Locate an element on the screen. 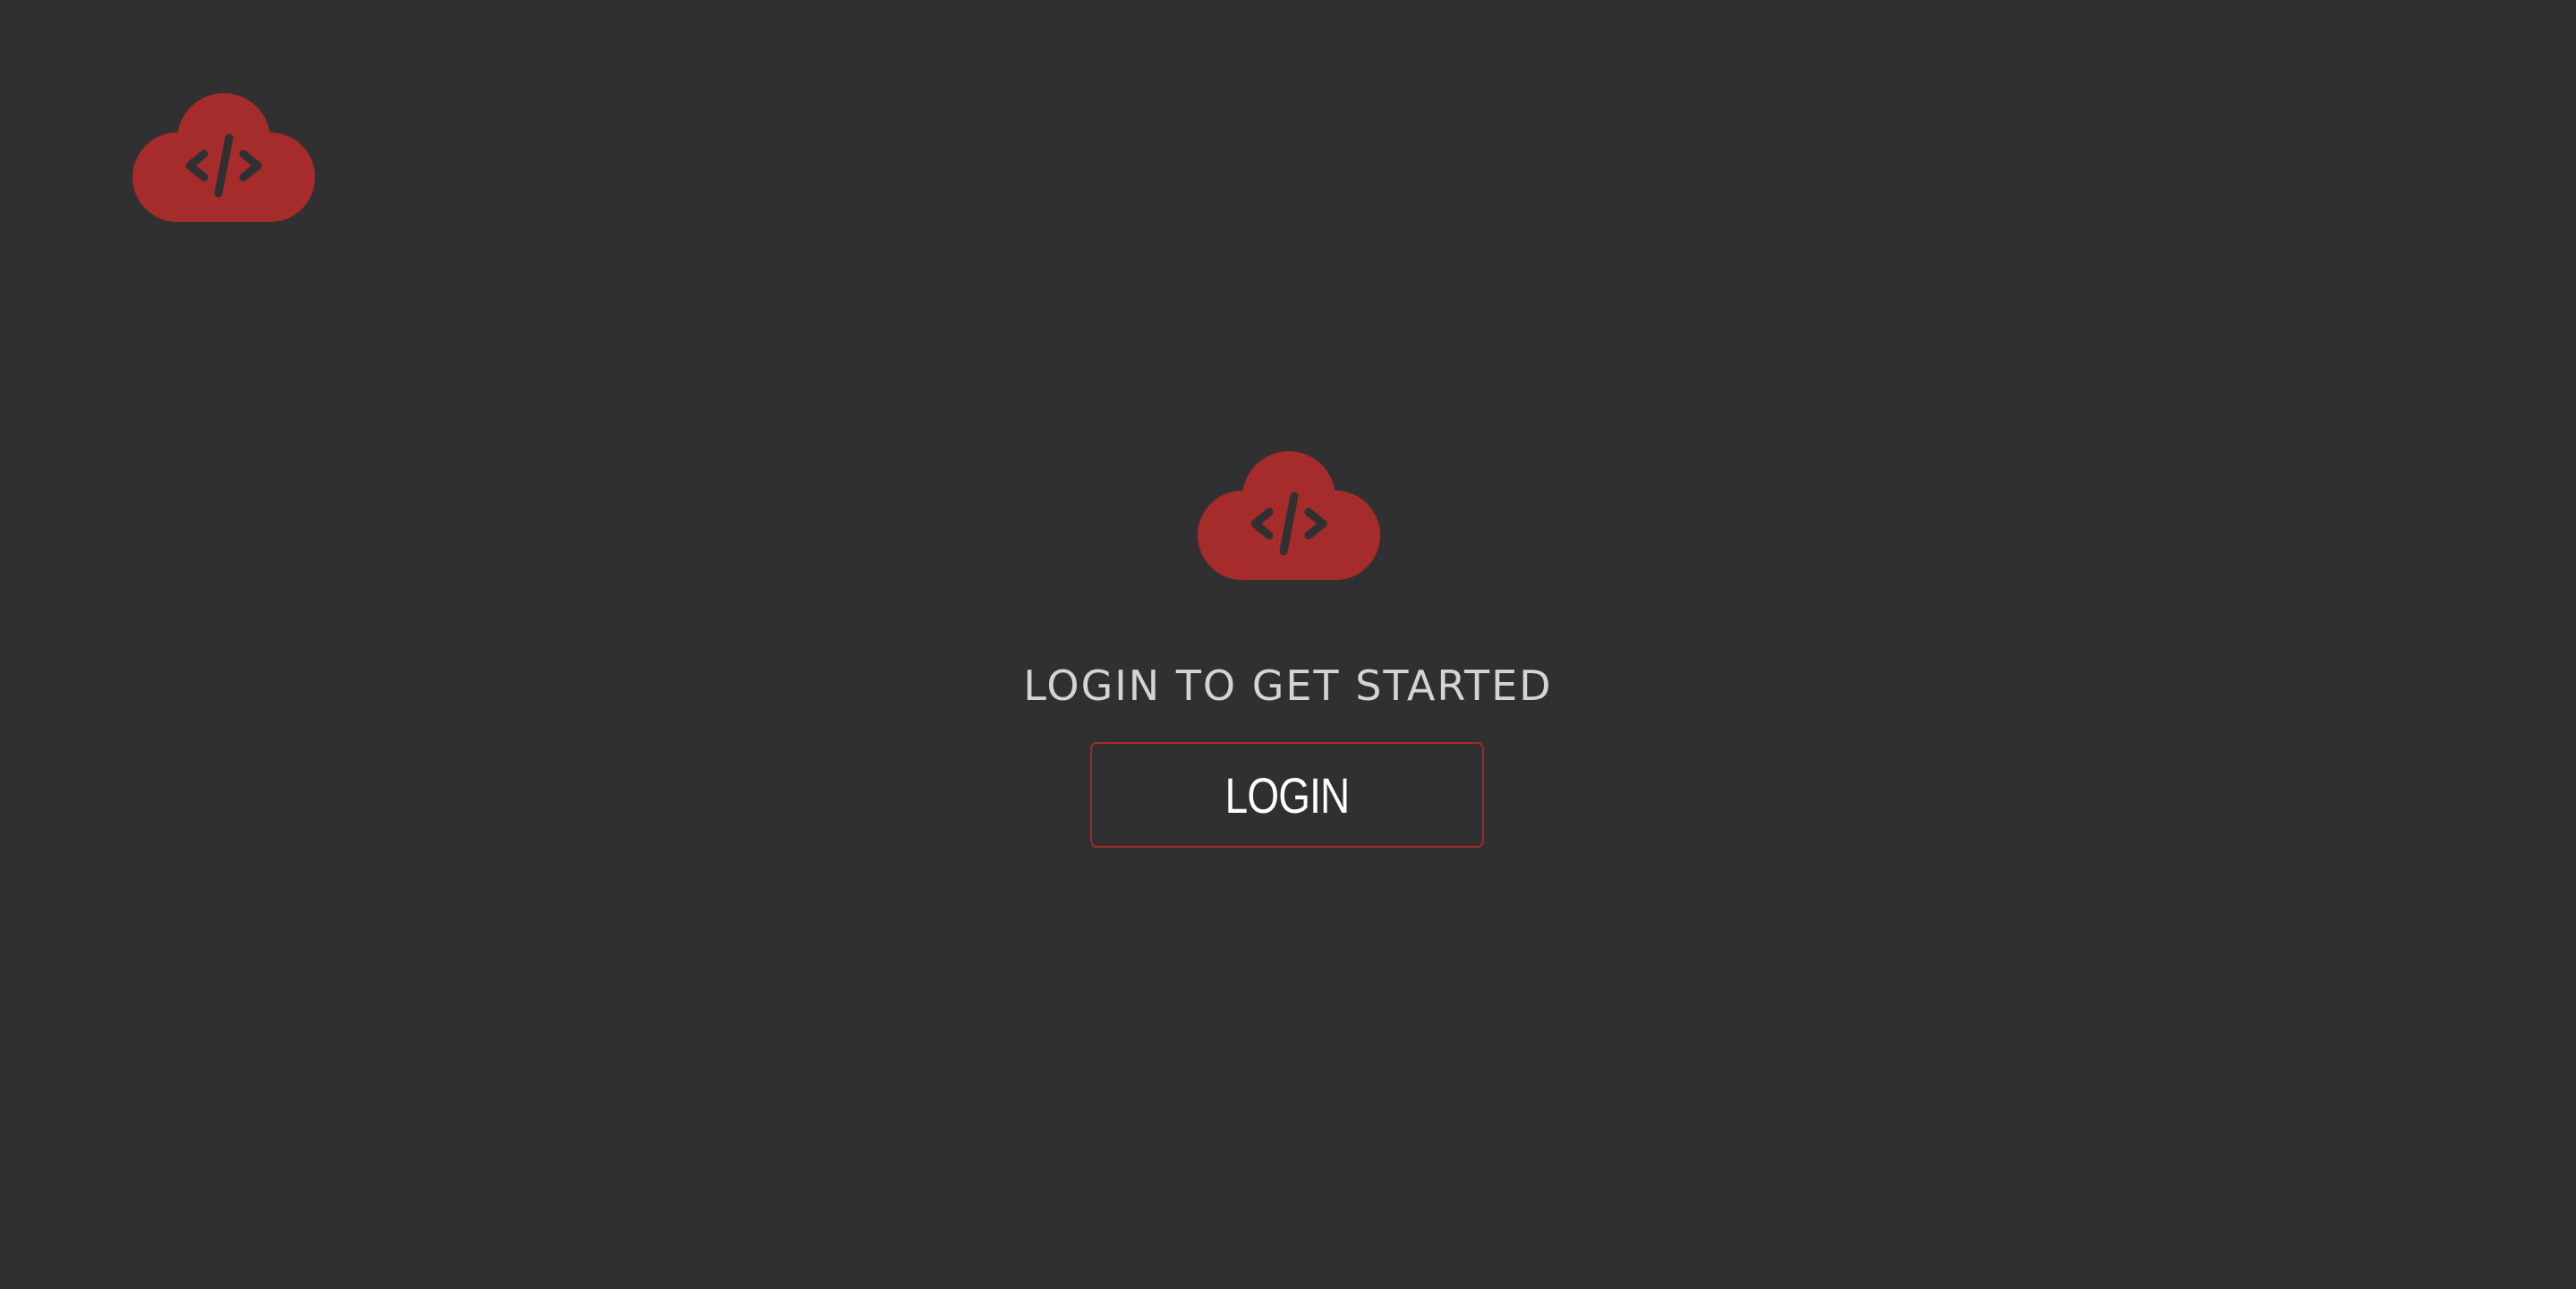 This screenshot has height=1289, width=2576. login-button-label: LOGIN is located at coordinates (1287, 795).